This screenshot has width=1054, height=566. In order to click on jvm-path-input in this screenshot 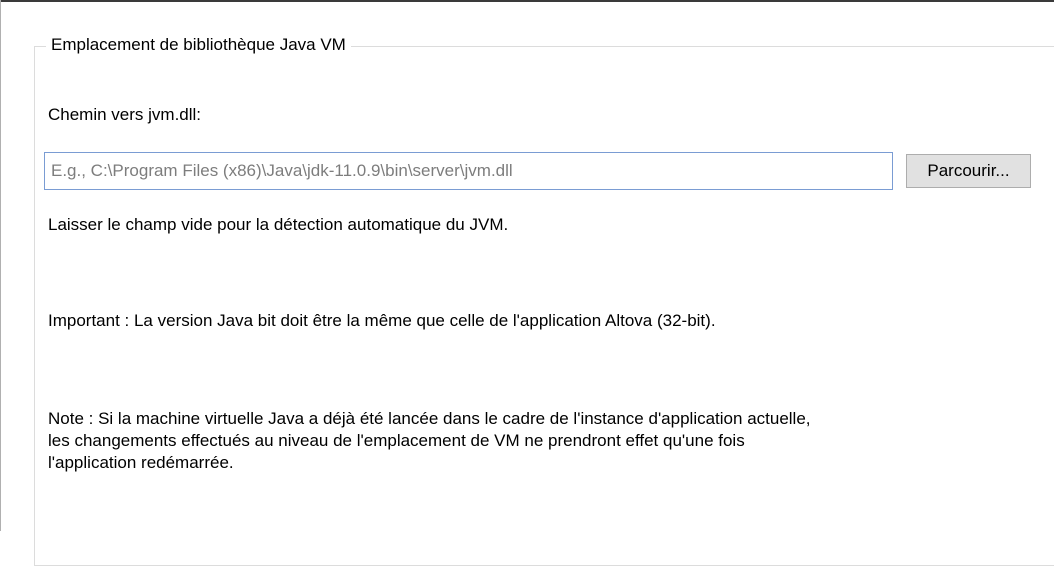, I will do `click(468, 171)`.